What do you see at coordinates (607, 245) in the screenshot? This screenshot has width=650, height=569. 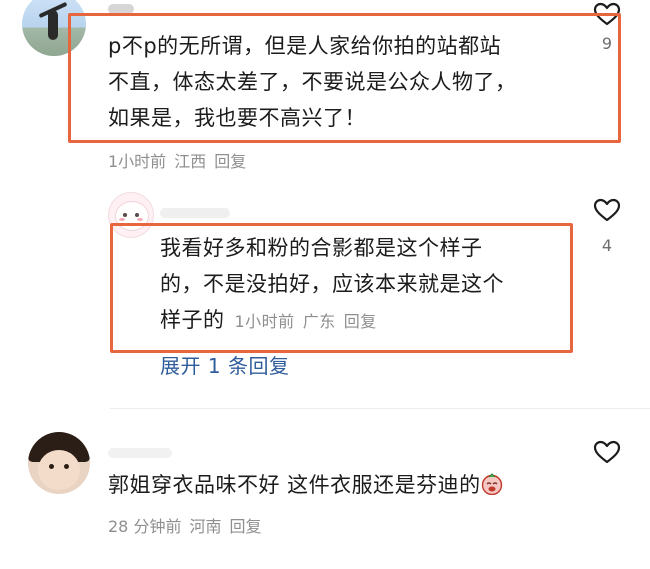 I see `like-count: 4` at bounding box center [607, 245].